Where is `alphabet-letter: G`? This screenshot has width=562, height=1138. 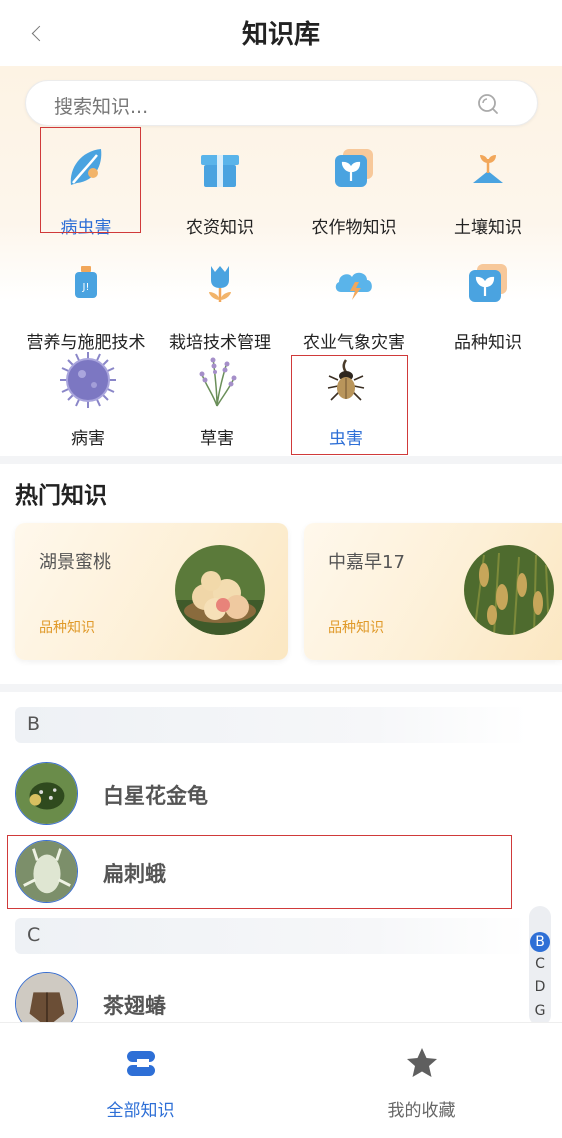
alphabet-letter: G is located at coordinates (540, 1011).